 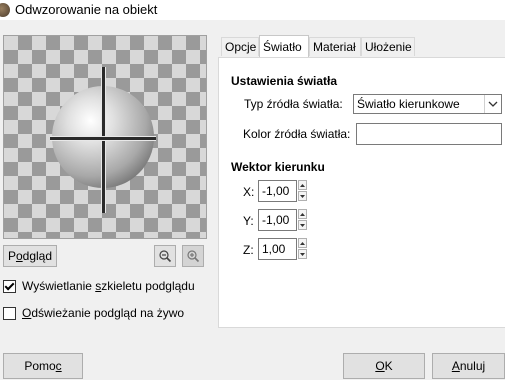 What do you see at coordinates (19, 256) in the screenshot?
I see `preview-button-mnemonic: o` at bounding box center [19, 256].